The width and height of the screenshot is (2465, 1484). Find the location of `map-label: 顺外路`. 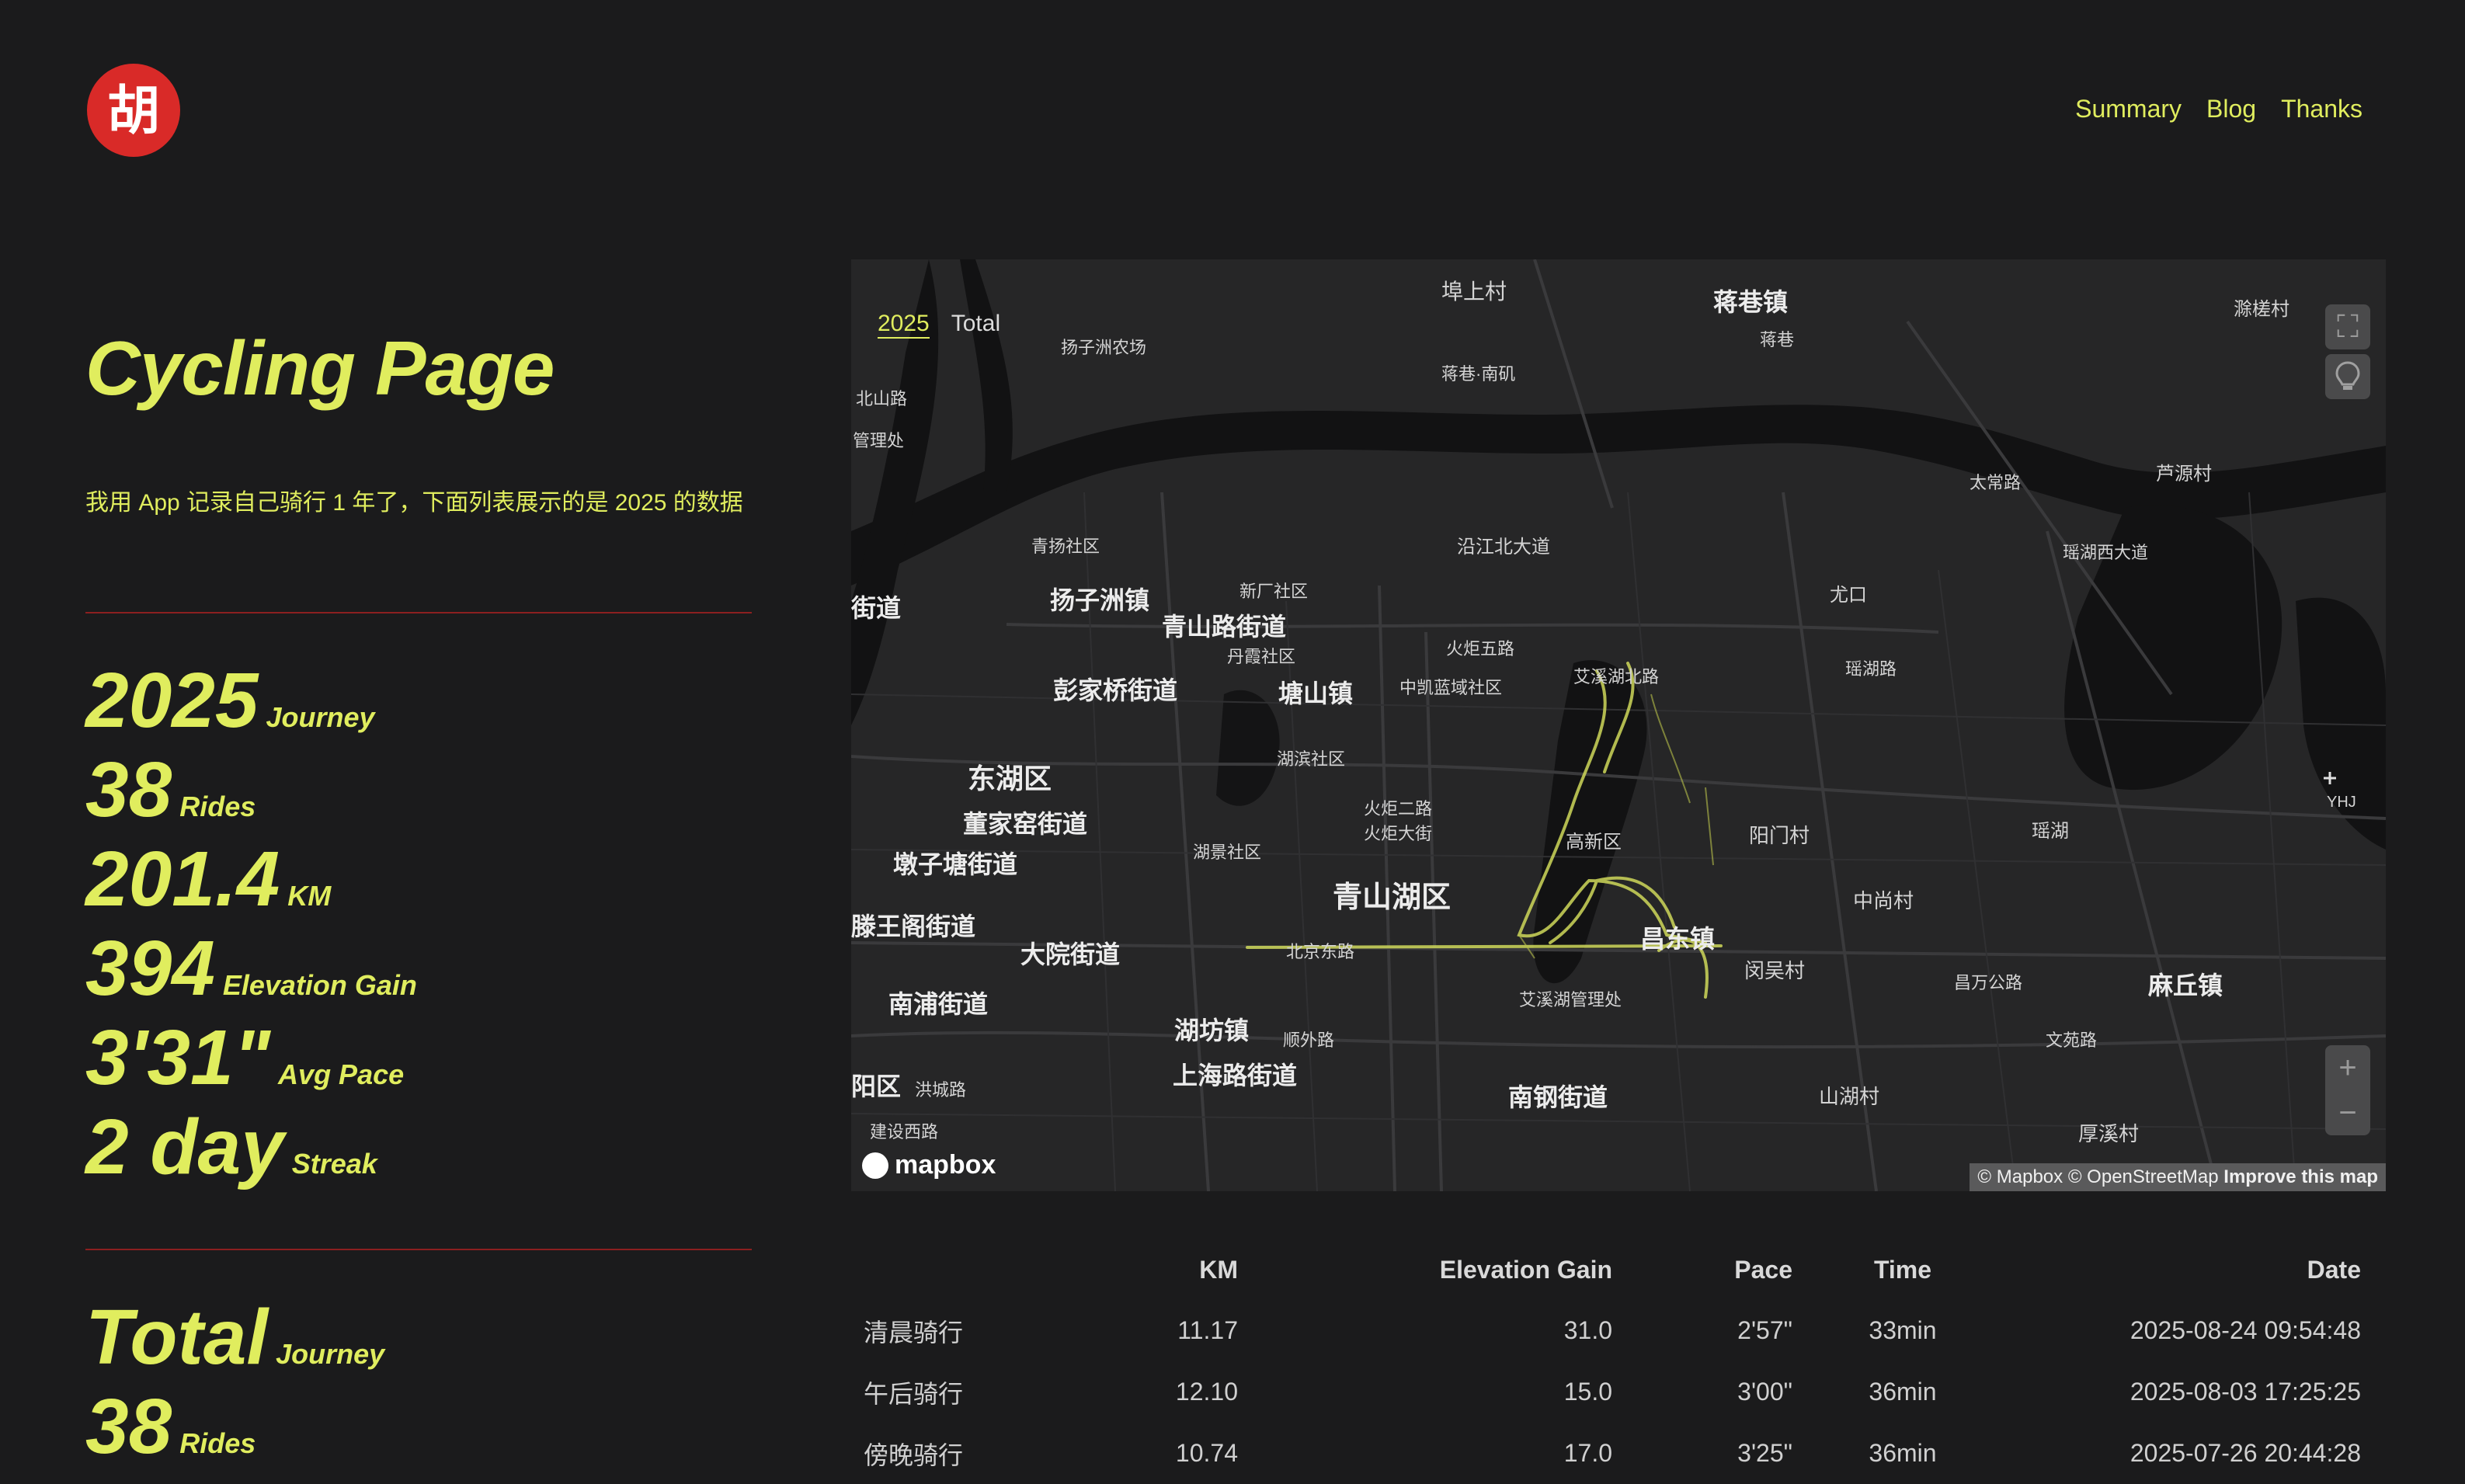

map-label: 顺外路 is located at coordinates (1309, 1040).